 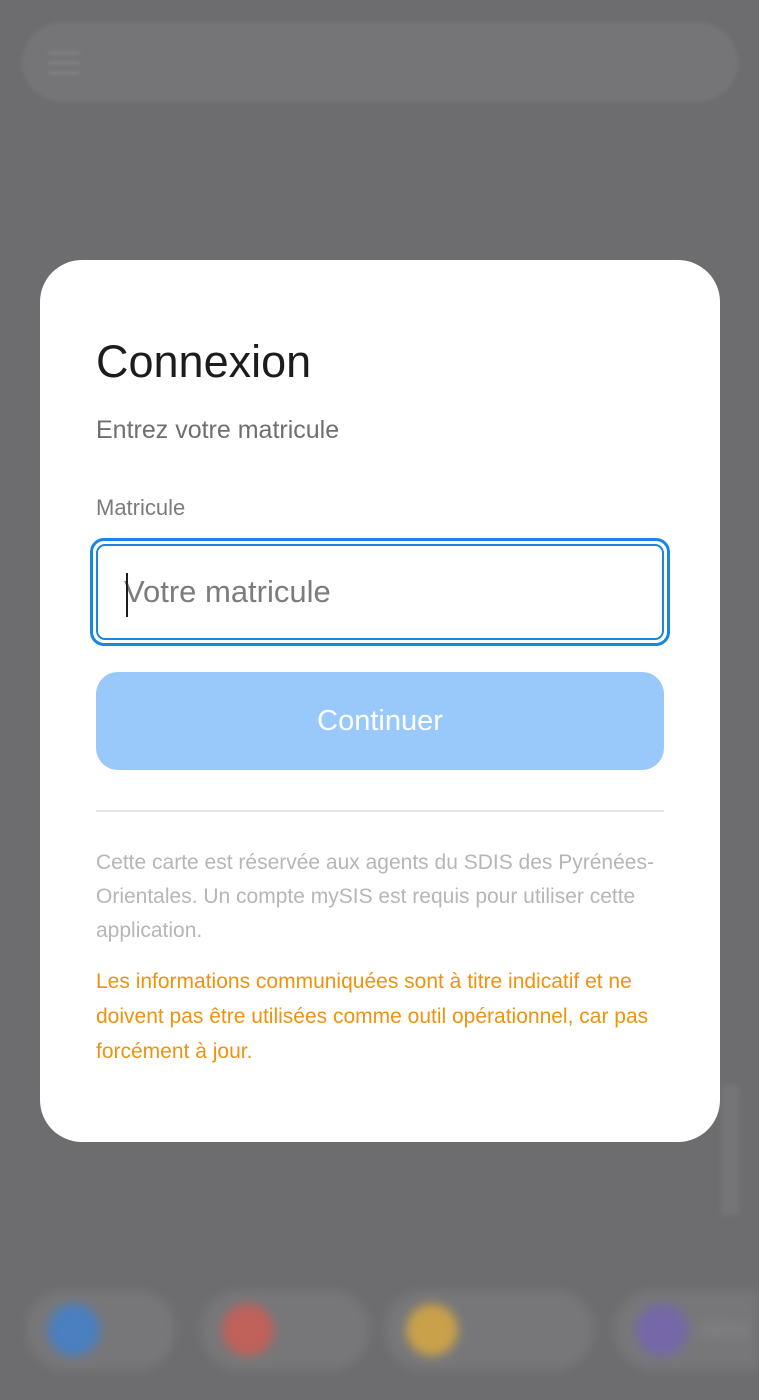 I want to click on matricule-input, so click(x=380, y=592).